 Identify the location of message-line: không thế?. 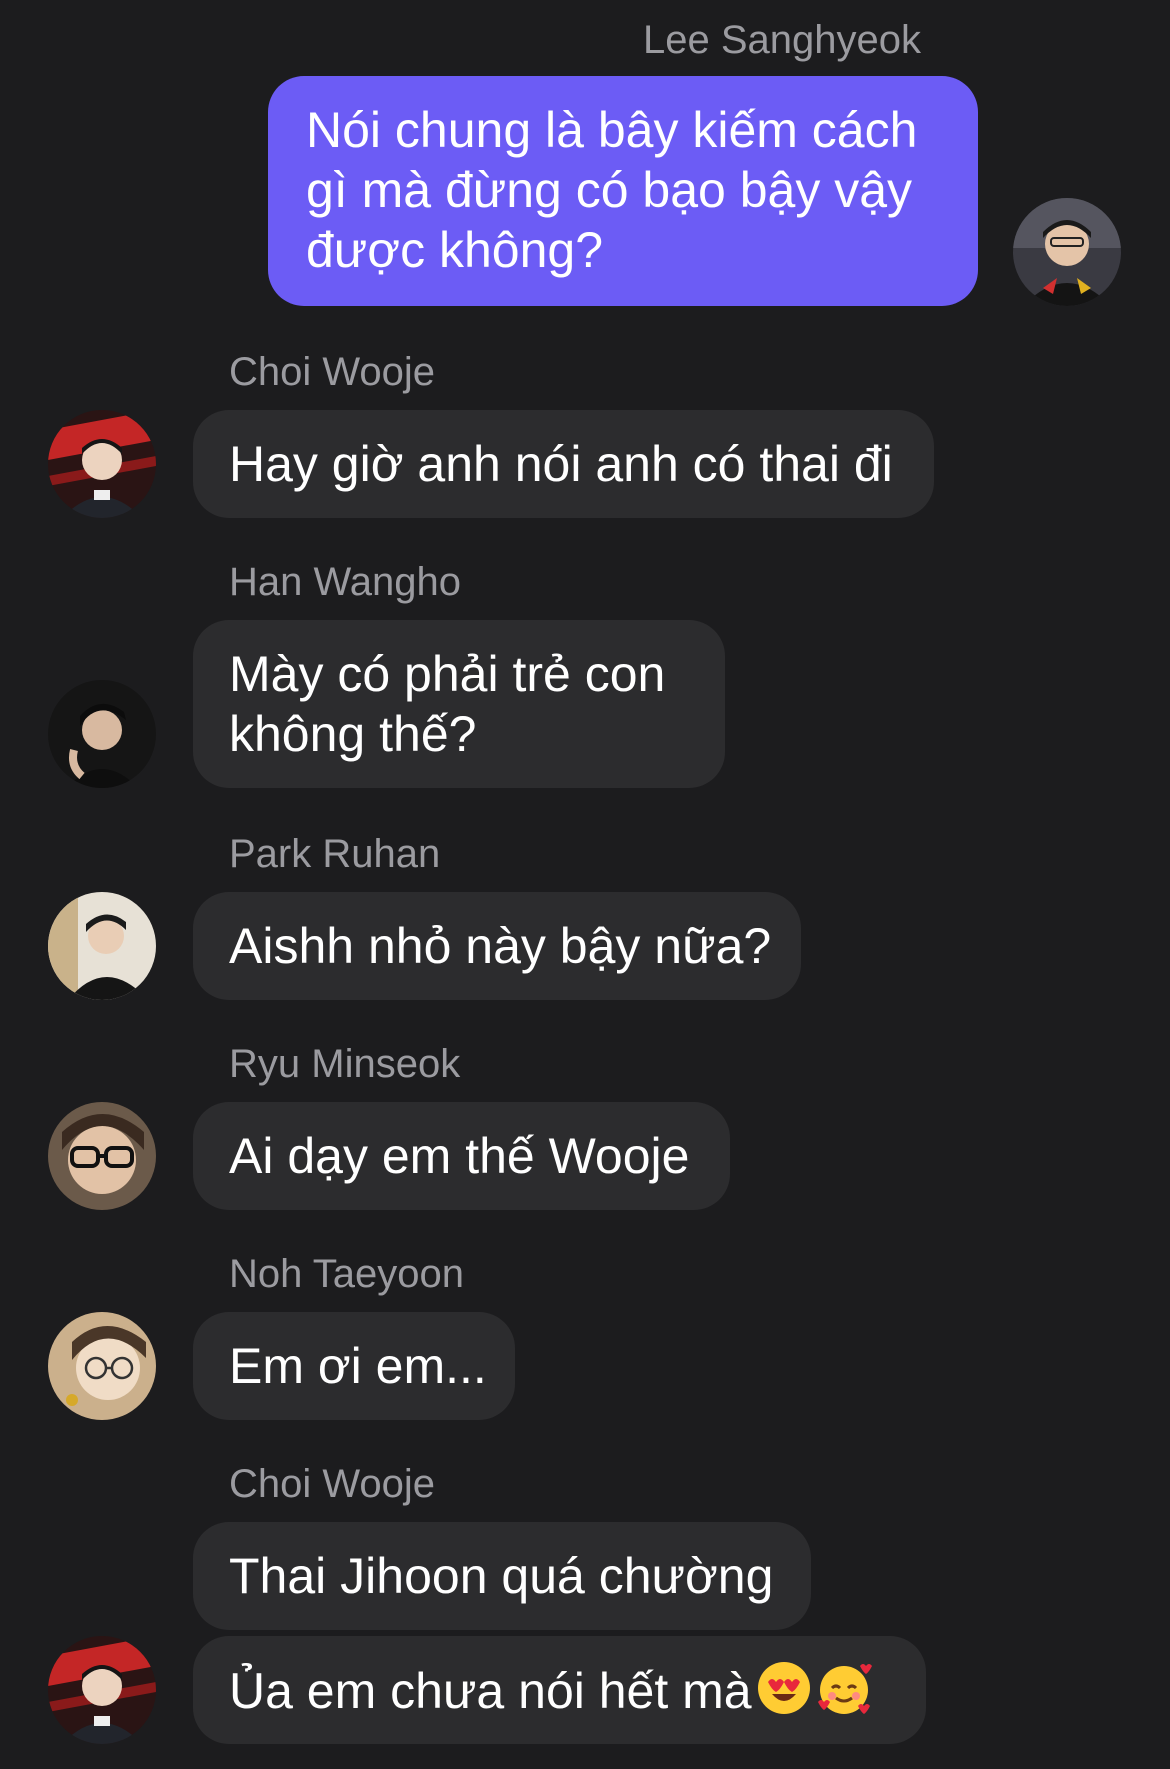
(353, 734).